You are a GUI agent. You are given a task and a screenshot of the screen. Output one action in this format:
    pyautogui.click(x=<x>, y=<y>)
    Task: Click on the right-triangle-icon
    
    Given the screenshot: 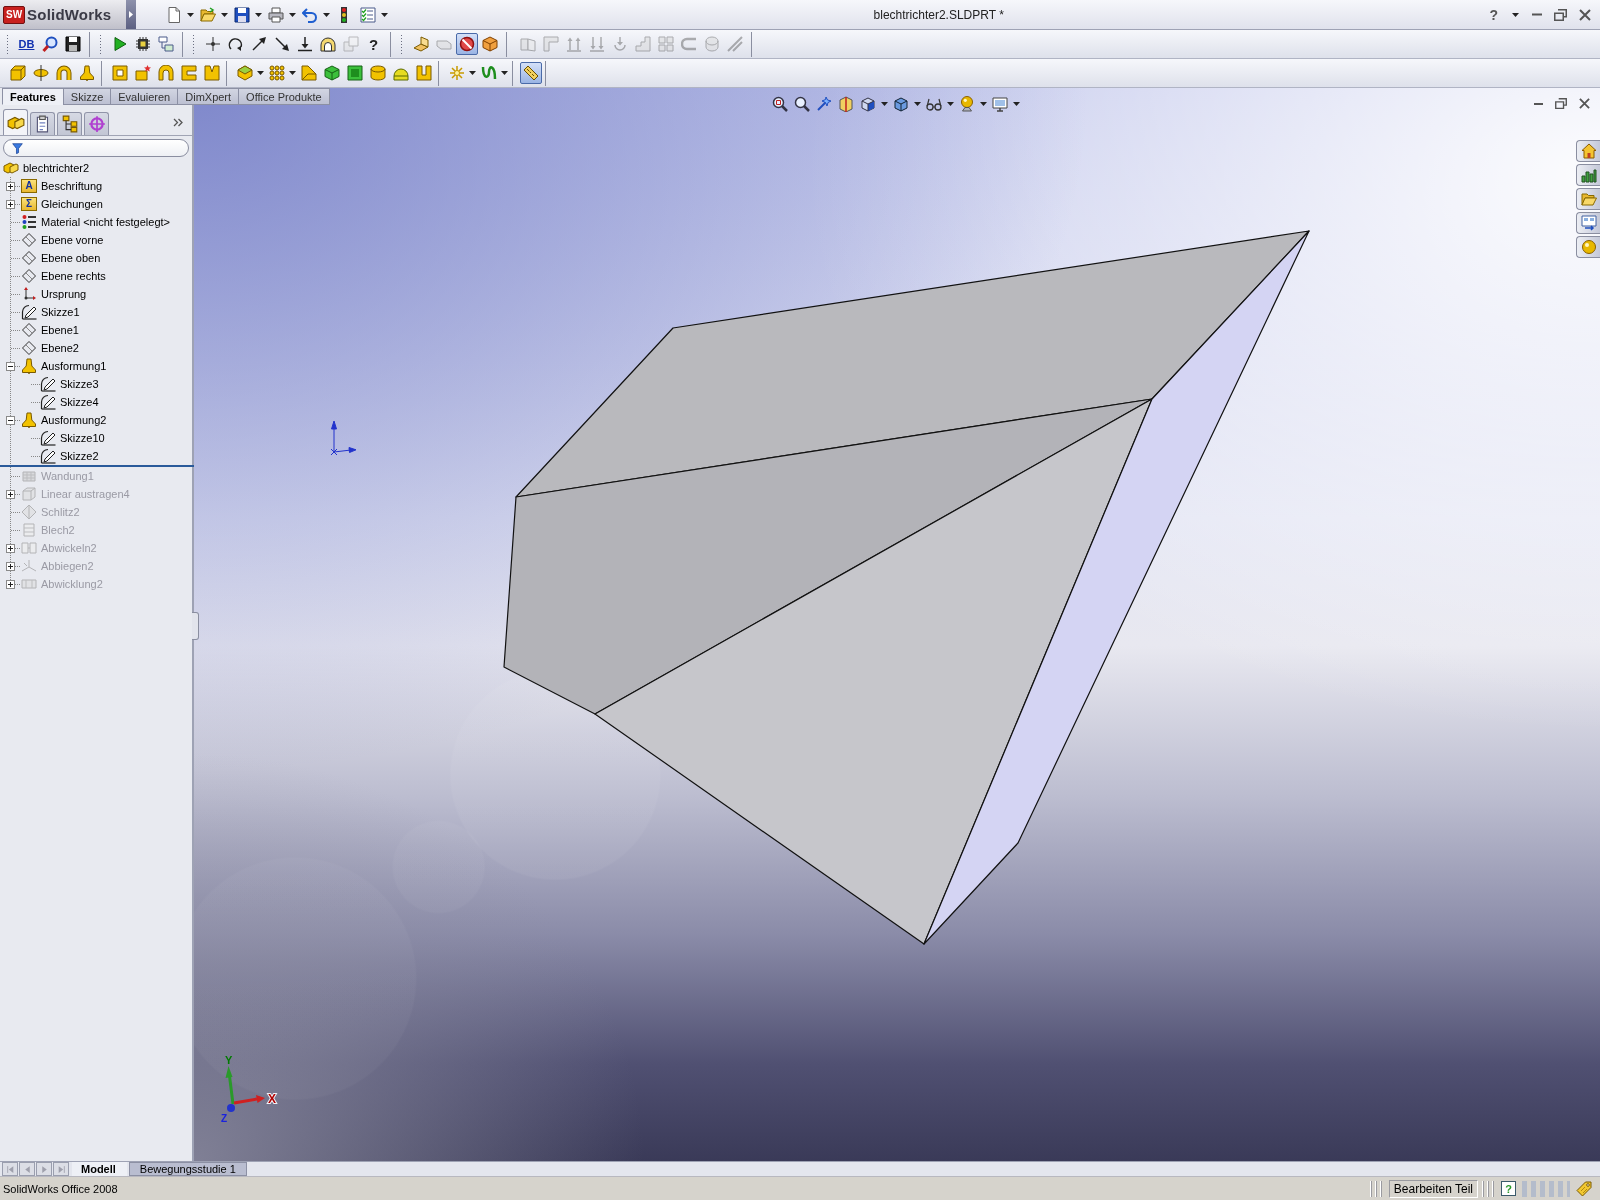 What is the action you would take?
    pyautogui.click(x=44, y=1169)
    